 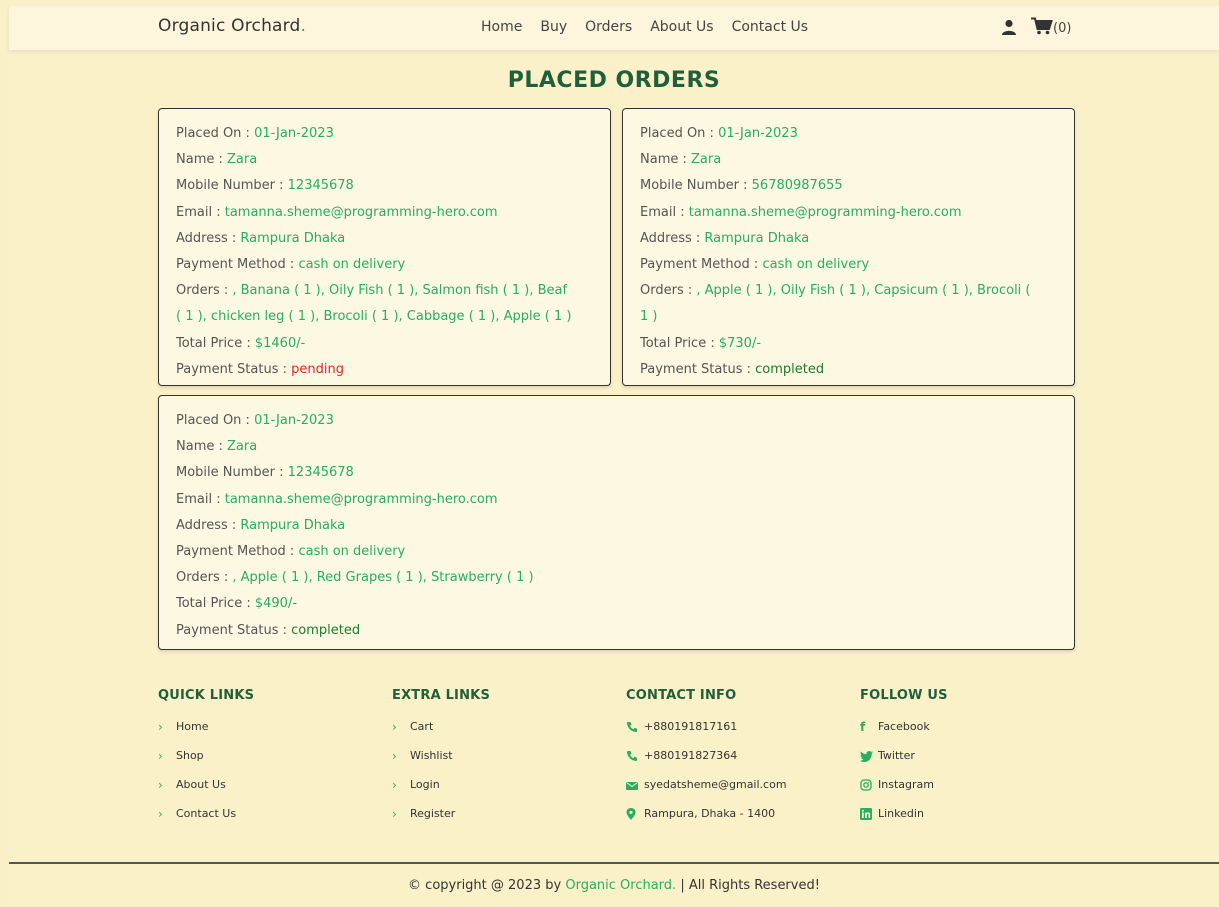 I want to click on contact-email: syedatsheme@gmail.com, so click(x=706, y=792).